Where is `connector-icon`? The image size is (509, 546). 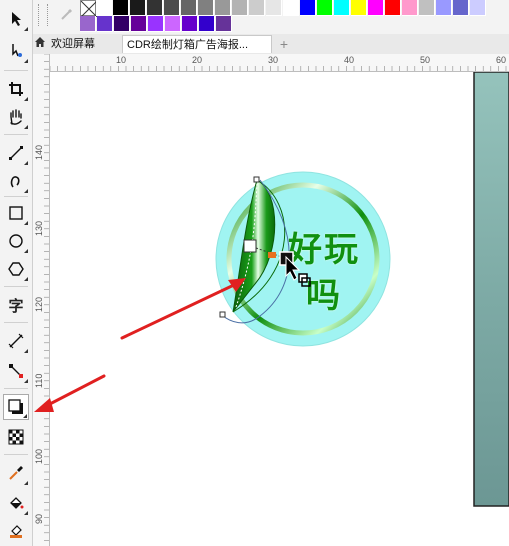
connector-icon is located at coordinates (16, 371).